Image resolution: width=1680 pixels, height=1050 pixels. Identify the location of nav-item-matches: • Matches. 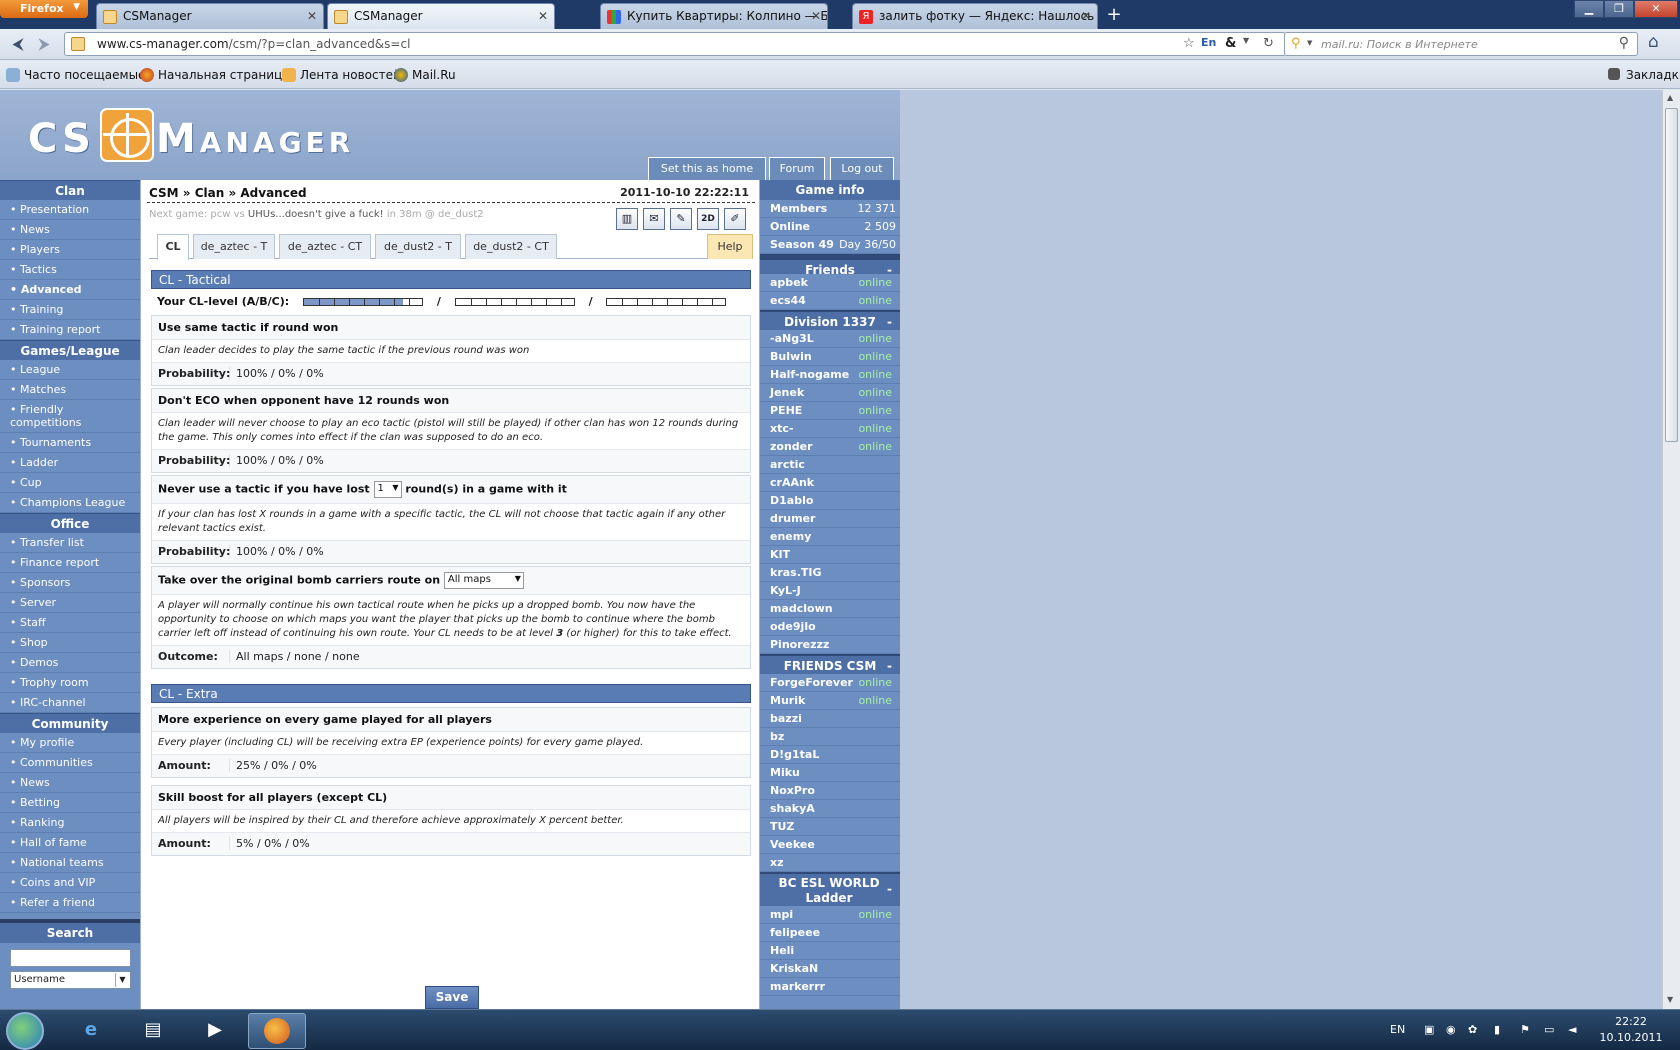
(70, 390).